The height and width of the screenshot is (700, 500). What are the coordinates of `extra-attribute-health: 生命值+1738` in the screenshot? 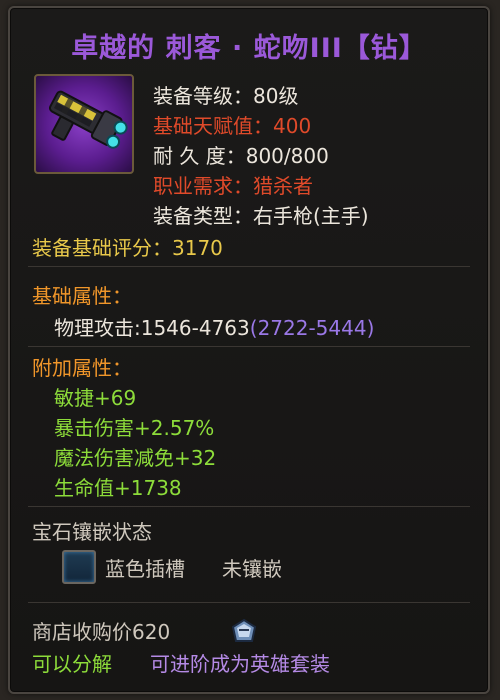 It's located at (118, 488).